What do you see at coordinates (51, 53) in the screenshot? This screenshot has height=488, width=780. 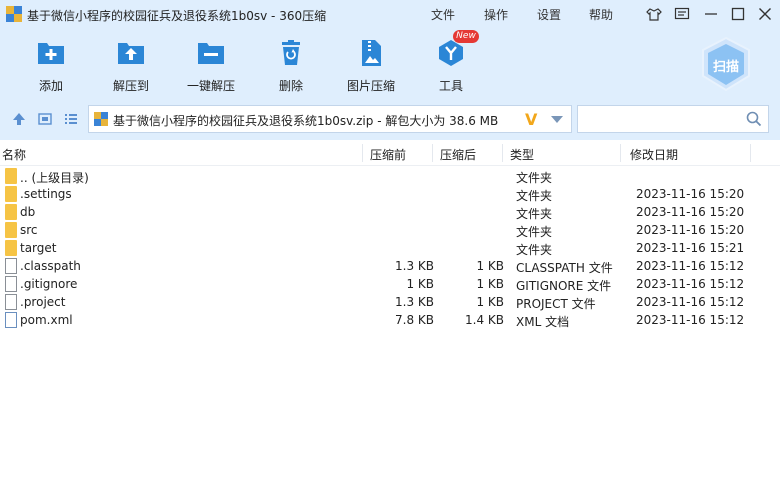 I see `add-icon` at bounding box center [51, 53].